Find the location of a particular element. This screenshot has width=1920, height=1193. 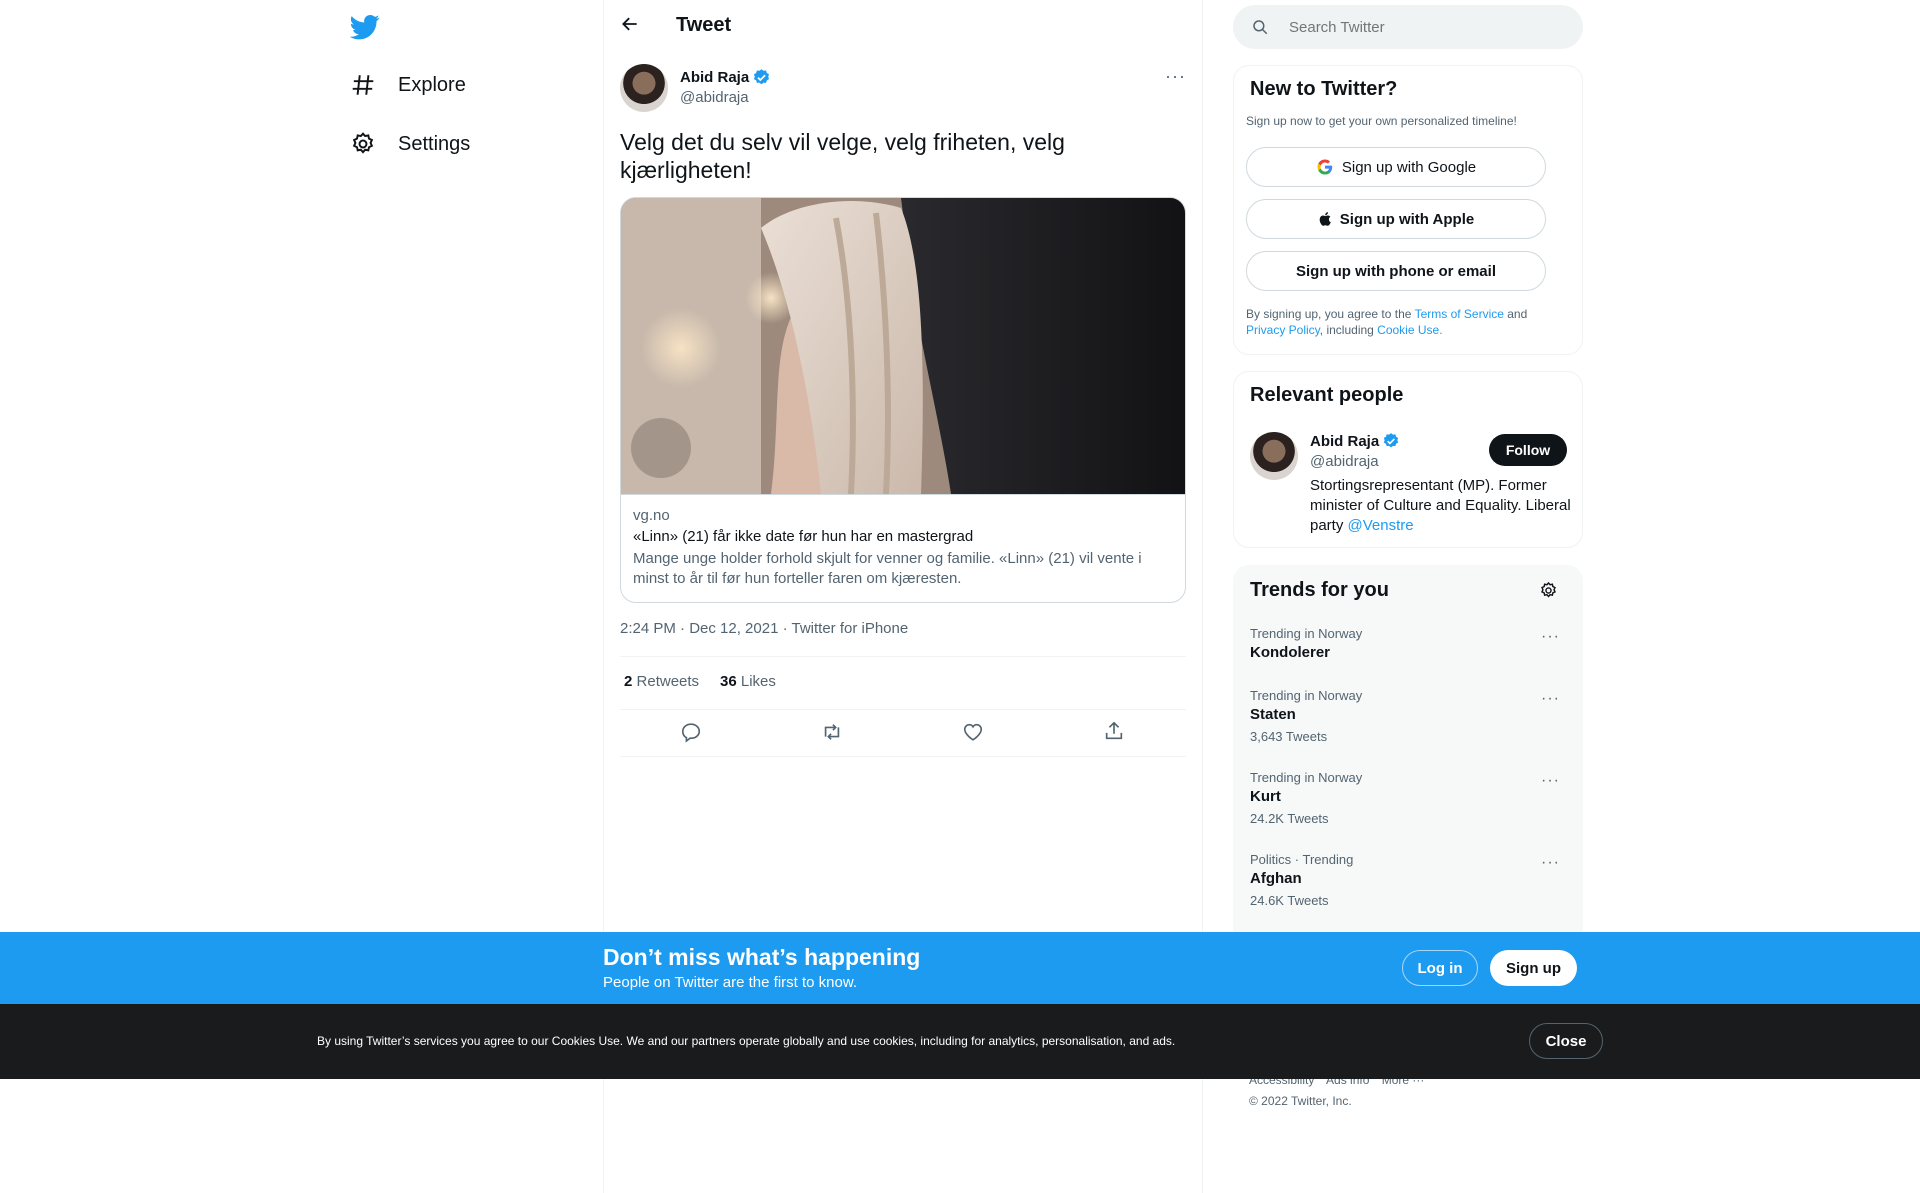

person-name-row: Abid Raja is located at coordinates (1355, 441).